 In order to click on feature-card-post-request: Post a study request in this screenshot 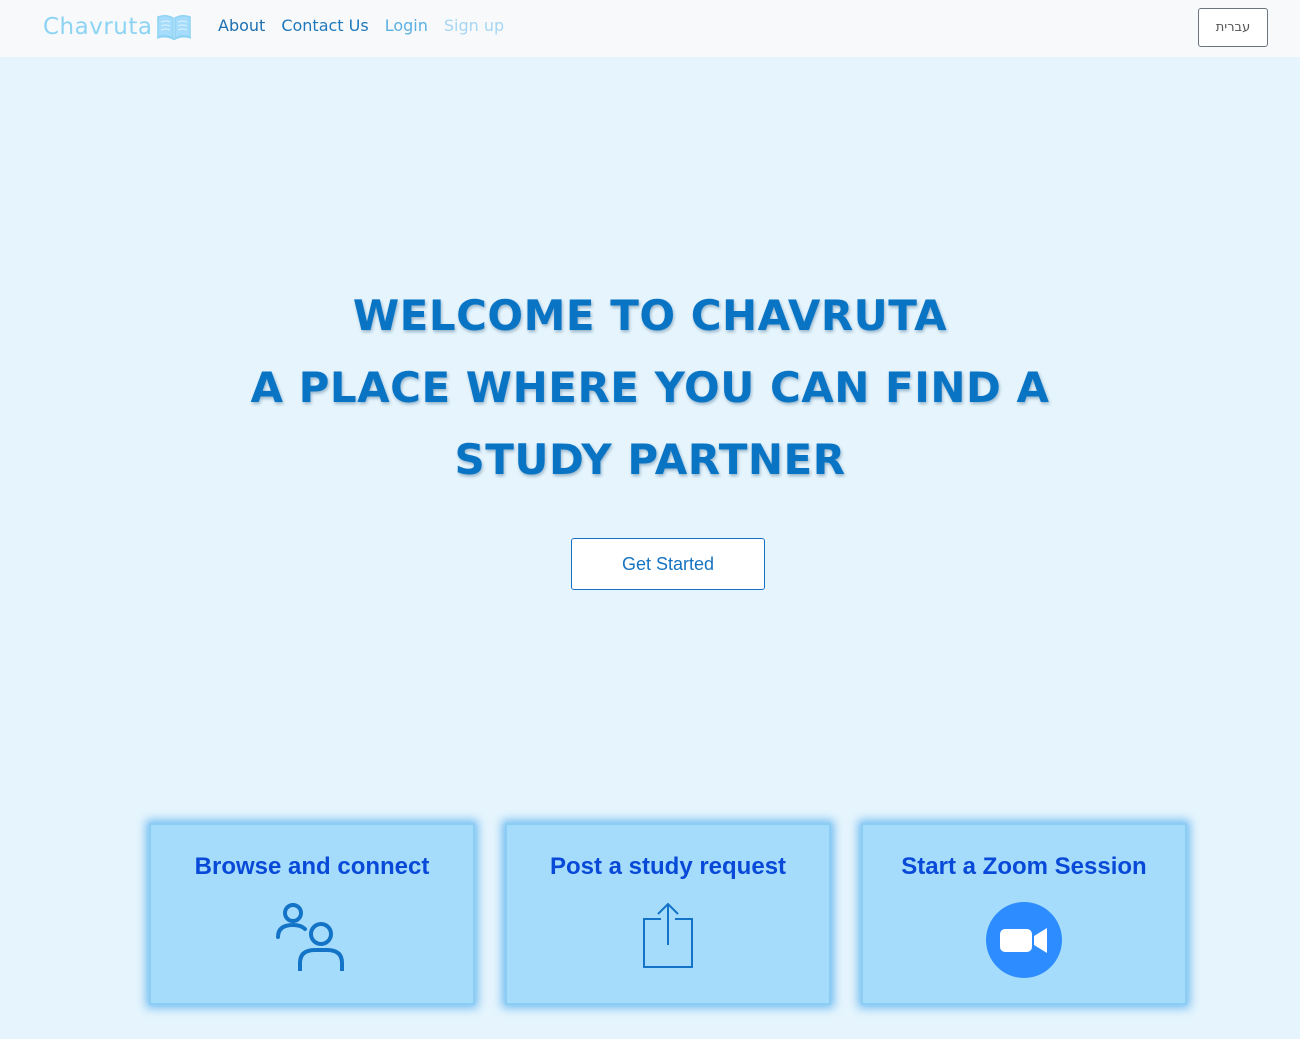, I will do `click(668, 914)`.